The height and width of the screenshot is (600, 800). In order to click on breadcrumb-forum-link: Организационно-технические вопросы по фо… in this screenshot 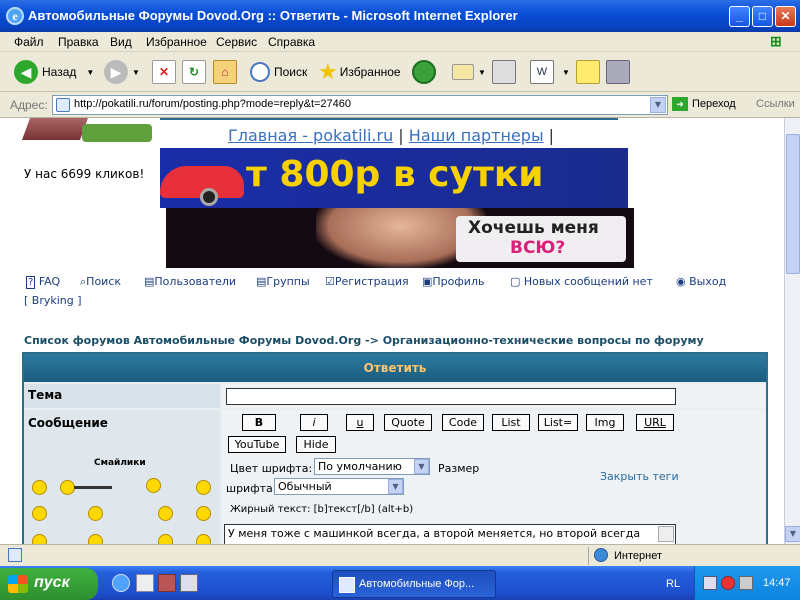, I will do `click(543, 340)`.